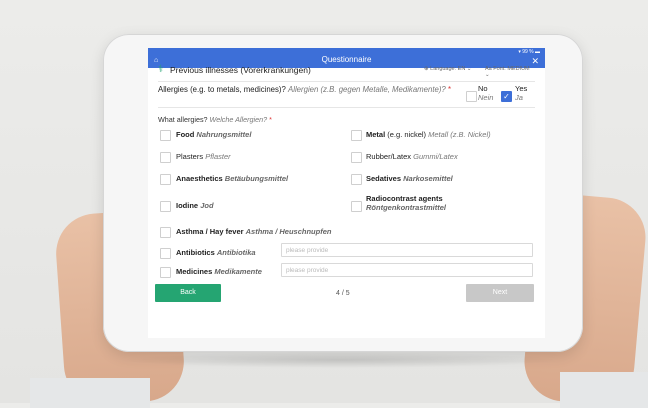 The height and width of the screenshot is (408, 648). Describe the element at coordinates (195, 205) in the screenshot. I see `iodine-label: Iodine Jod` at that location.